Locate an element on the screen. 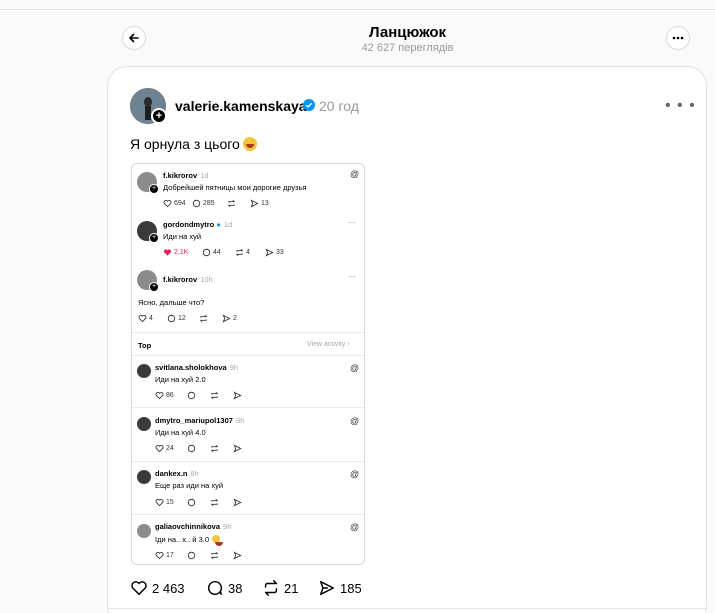  thread-user-name: gordondmytro is located at coordinates (189, 224).